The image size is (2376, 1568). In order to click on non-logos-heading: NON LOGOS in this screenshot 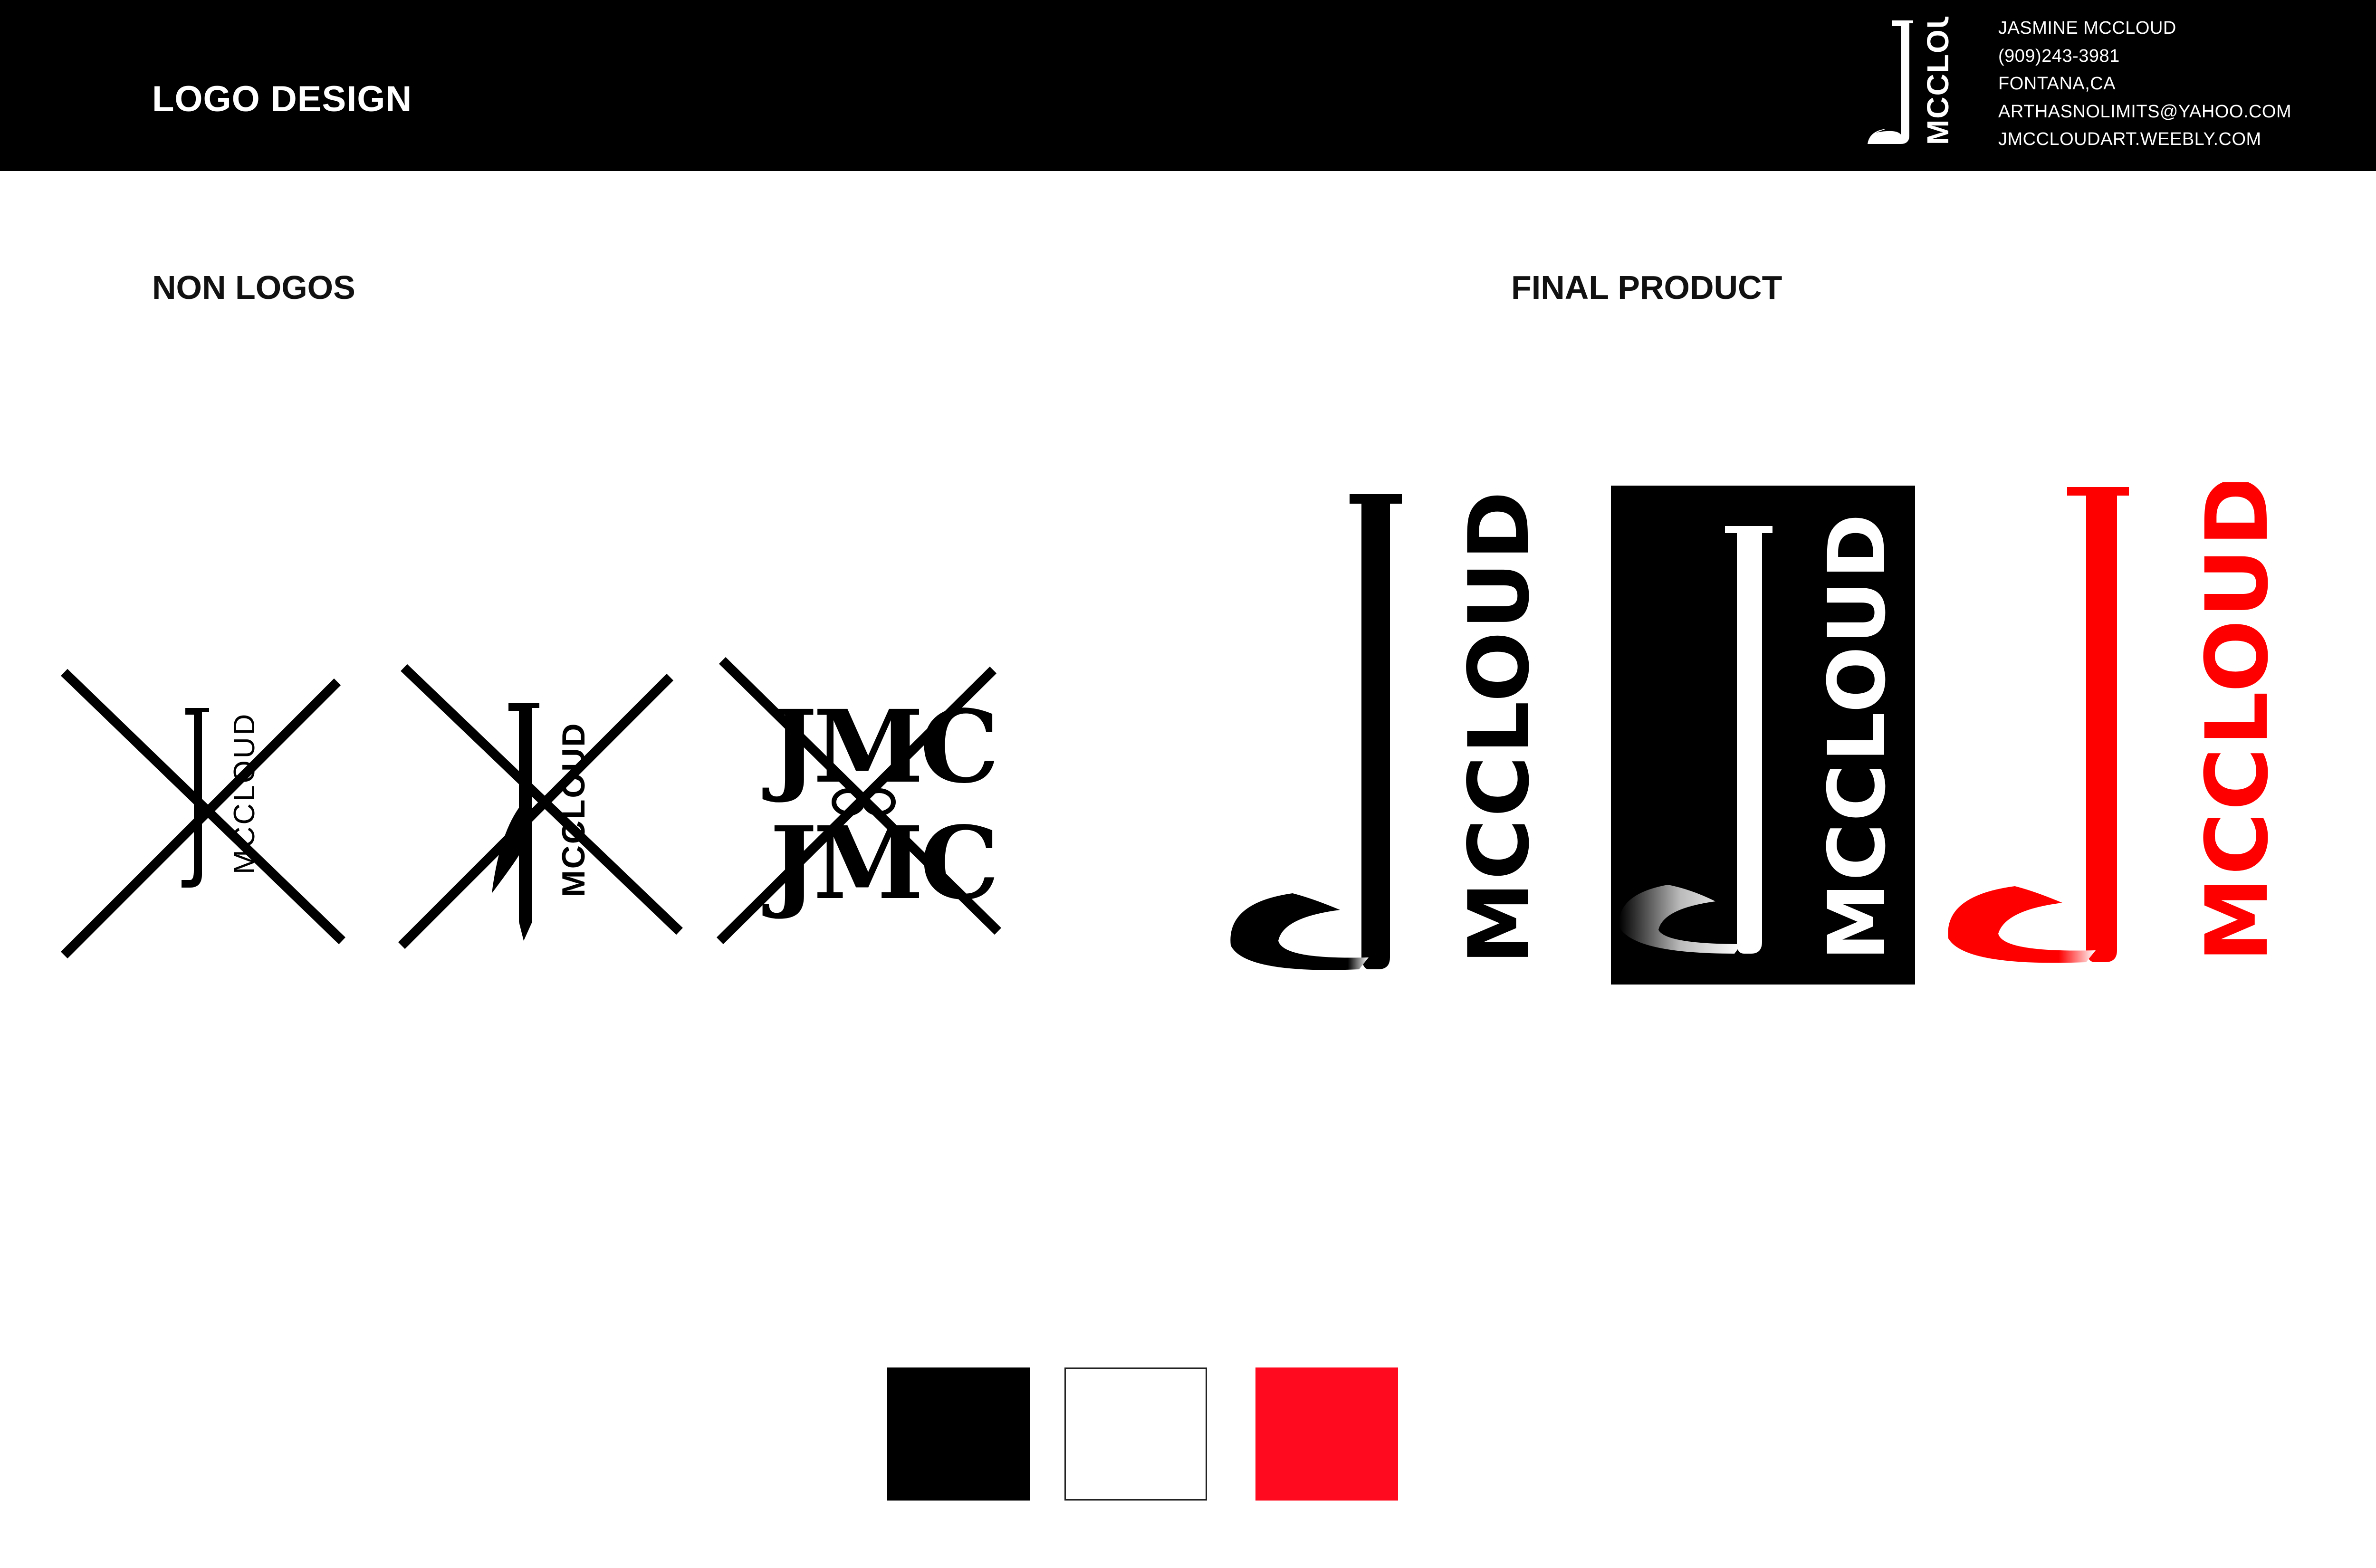, I will do `click(253, 288)`.